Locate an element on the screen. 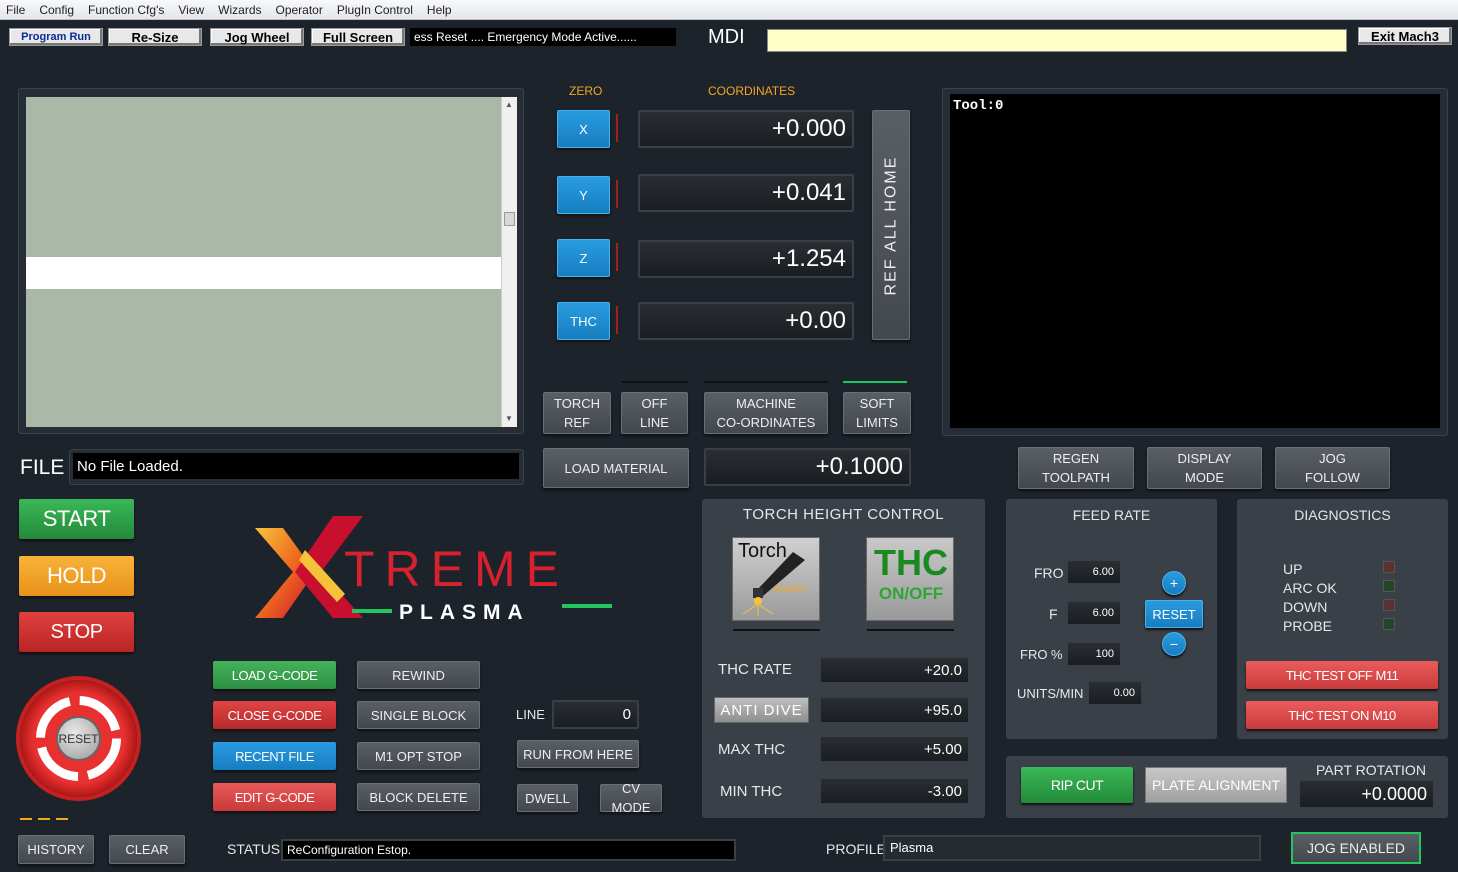 The height and width of the screenshot is (872, 1458). thc-title: TORCH HEIGHT CONTROL is located at coordinates (843, 514).